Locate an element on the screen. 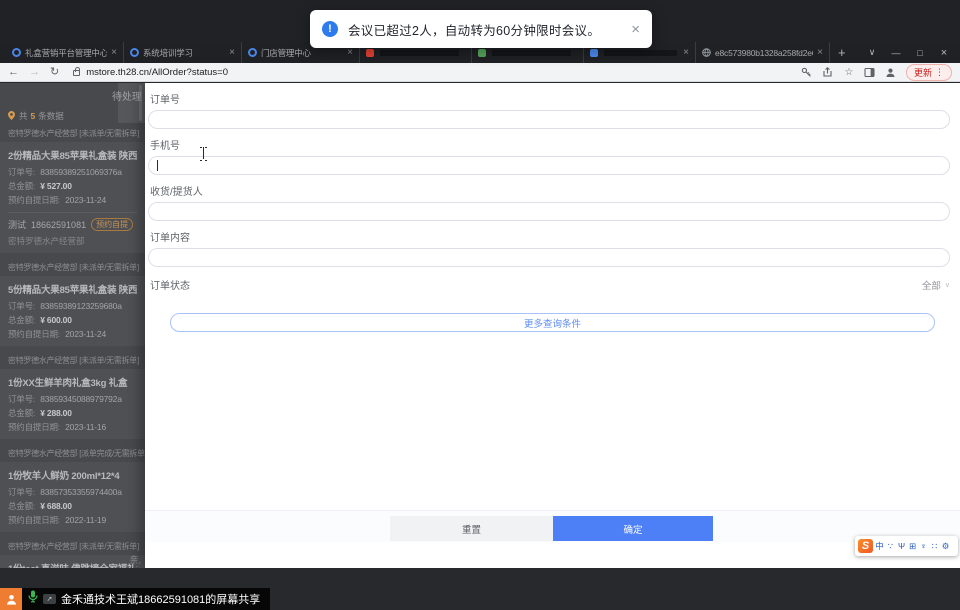 The height and width of the screenshot is (610, 960). count-number: 5 is located at coordinates (33, 116).